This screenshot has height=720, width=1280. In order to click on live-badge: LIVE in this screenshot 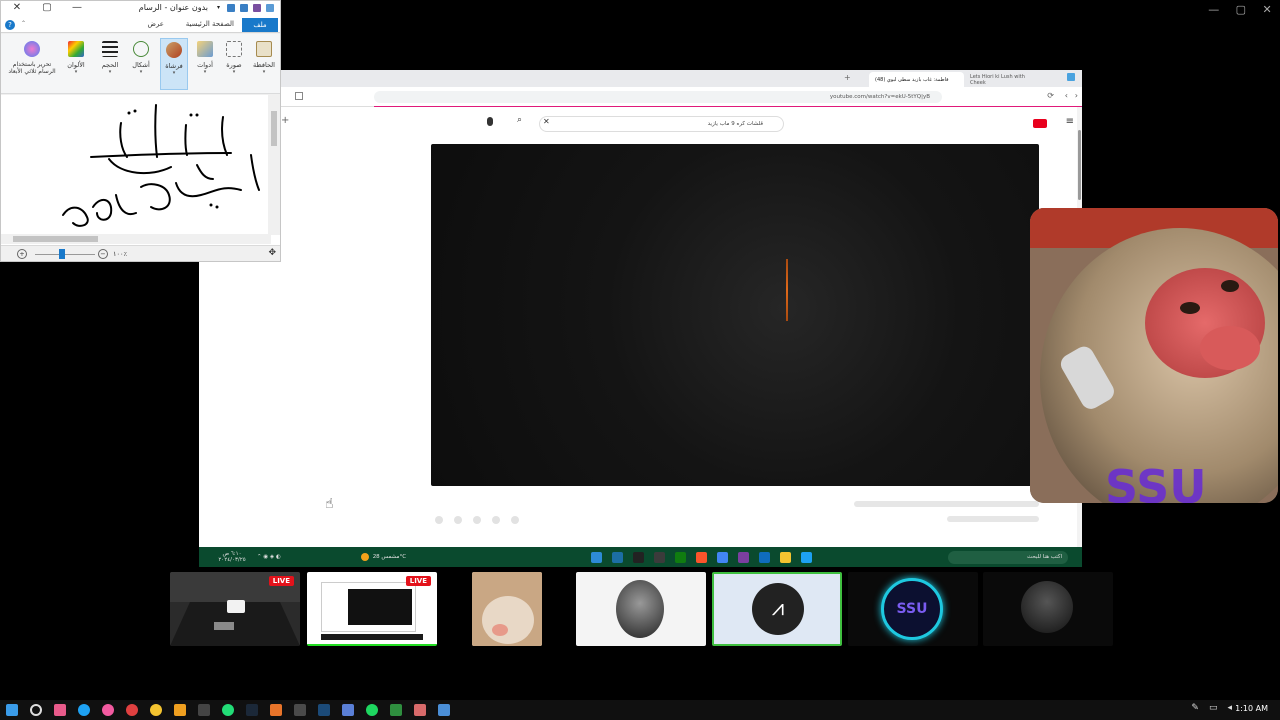, I will do `click(281, 581)`.